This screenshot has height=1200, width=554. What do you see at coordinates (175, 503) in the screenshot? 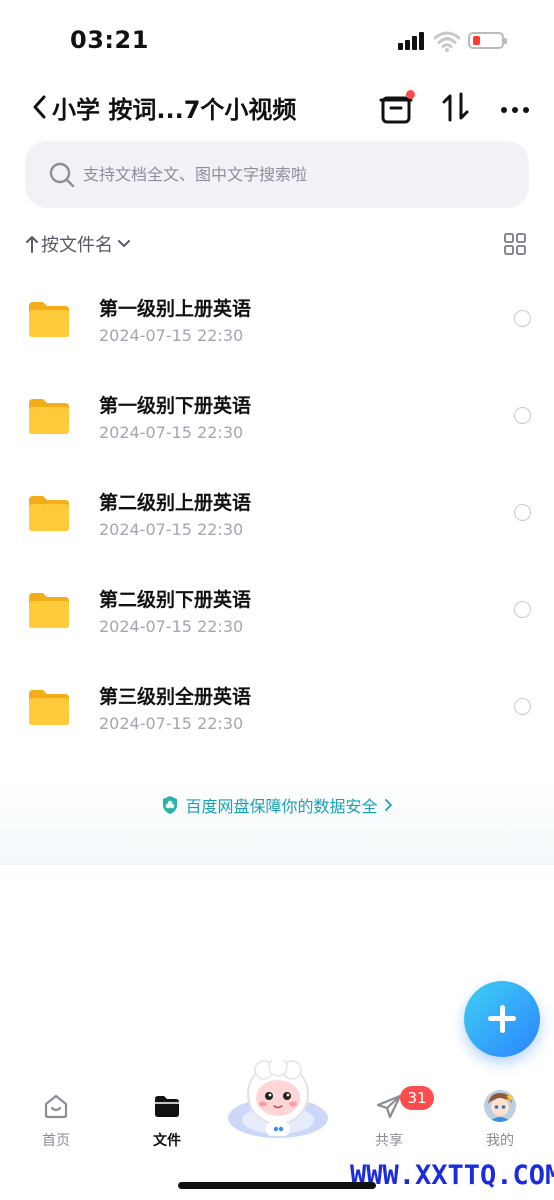
I see `file-name: 第二级别上册英语` at bounding box center [175, 503].